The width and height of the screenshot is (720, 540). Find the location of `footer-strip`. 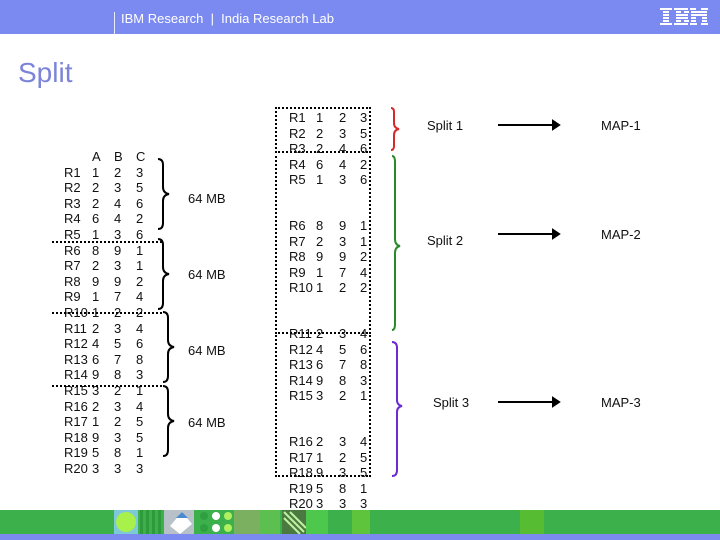

footer-strip is located at coordinates (360, 522).